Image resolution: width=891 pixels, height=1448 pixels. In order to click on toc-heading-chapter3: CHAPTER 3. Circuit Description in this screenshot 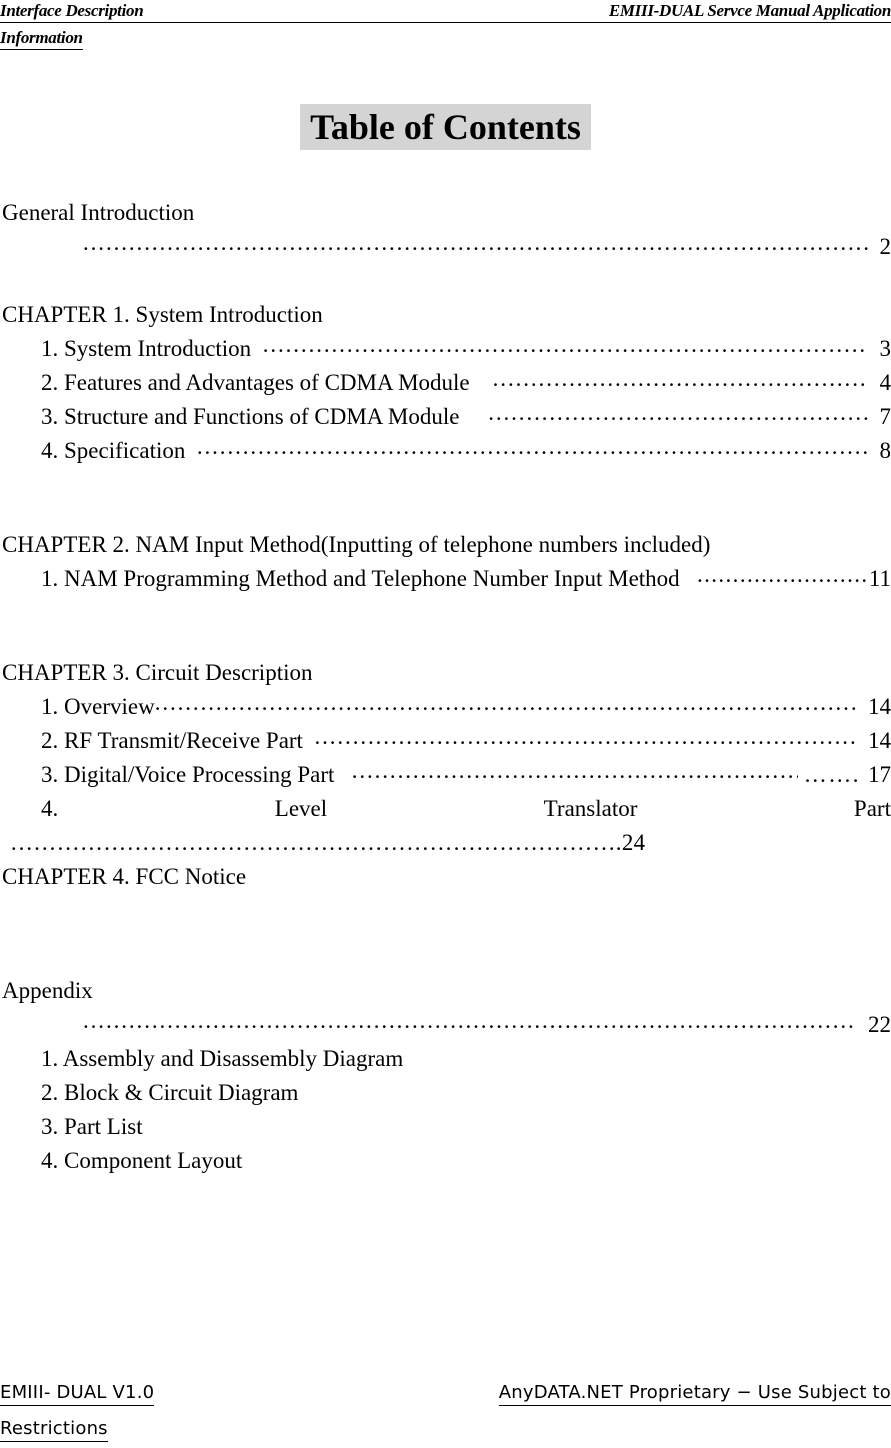, I will do `click(445, 673)`.